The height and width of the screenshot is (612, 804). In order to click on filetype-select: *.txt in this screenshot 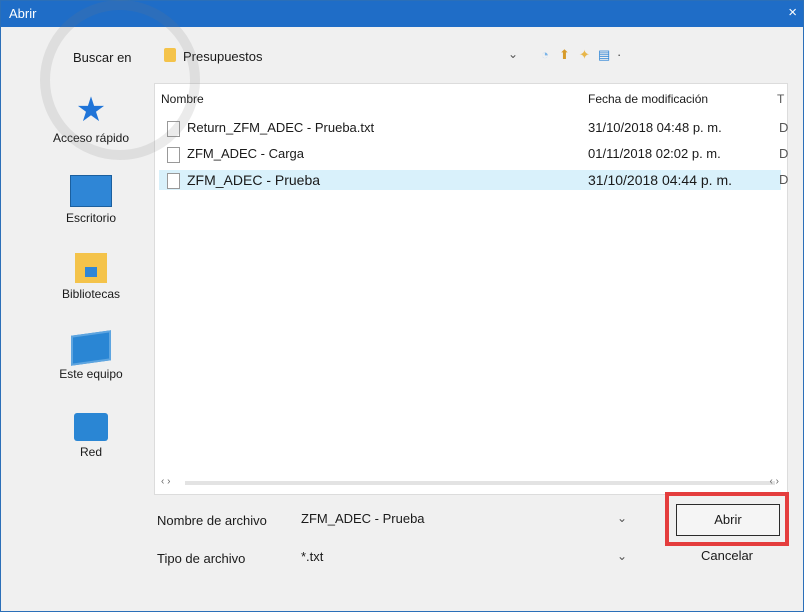, I will do `click(312, 556)`.